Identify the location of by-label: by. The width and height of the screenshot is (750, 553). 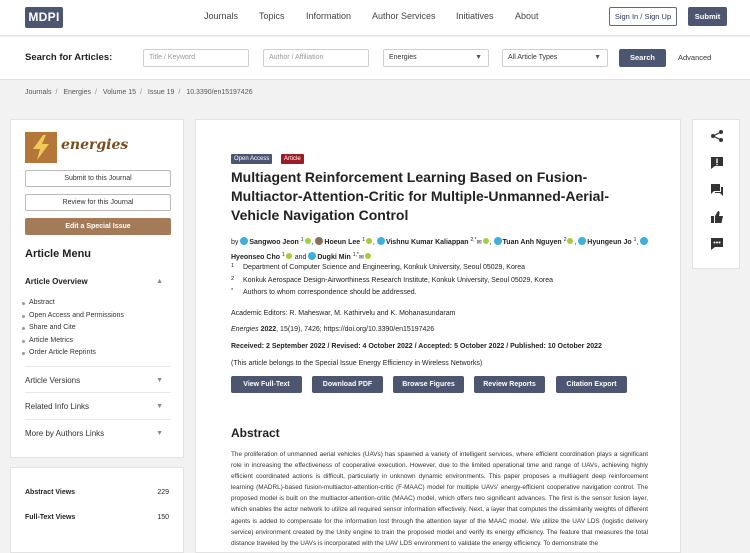
(235, 242).